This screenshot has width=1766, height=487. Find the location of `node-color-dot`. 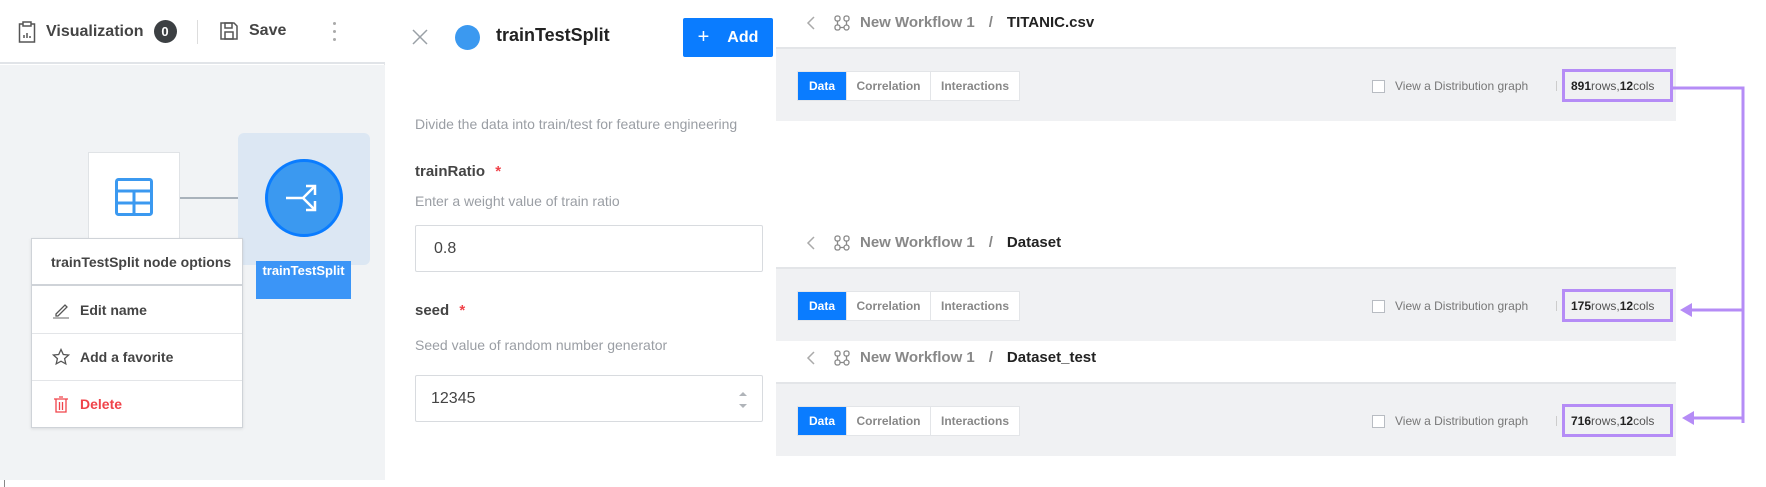

node-color-dot is located at coordinates (467, 37).